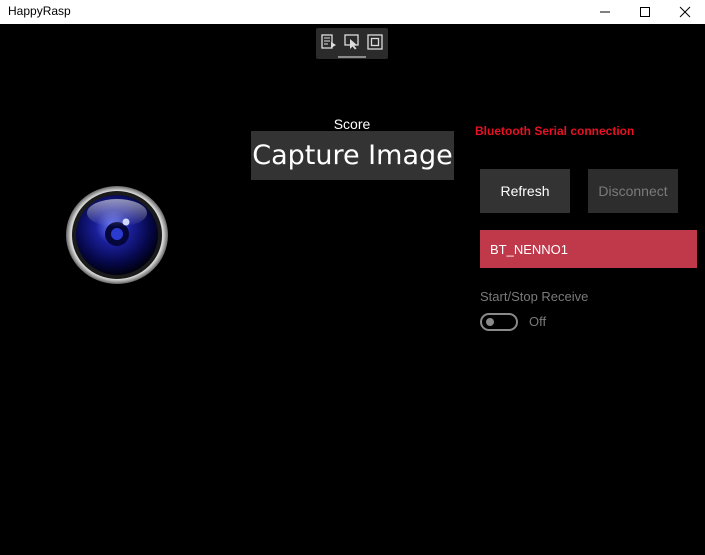 This screenshot has width=705, height=555. What do you see at coordinates (588, 249) in the screenshot?
I see `device-list-item: BT_NENNO1` at bounding box center [588, 249].